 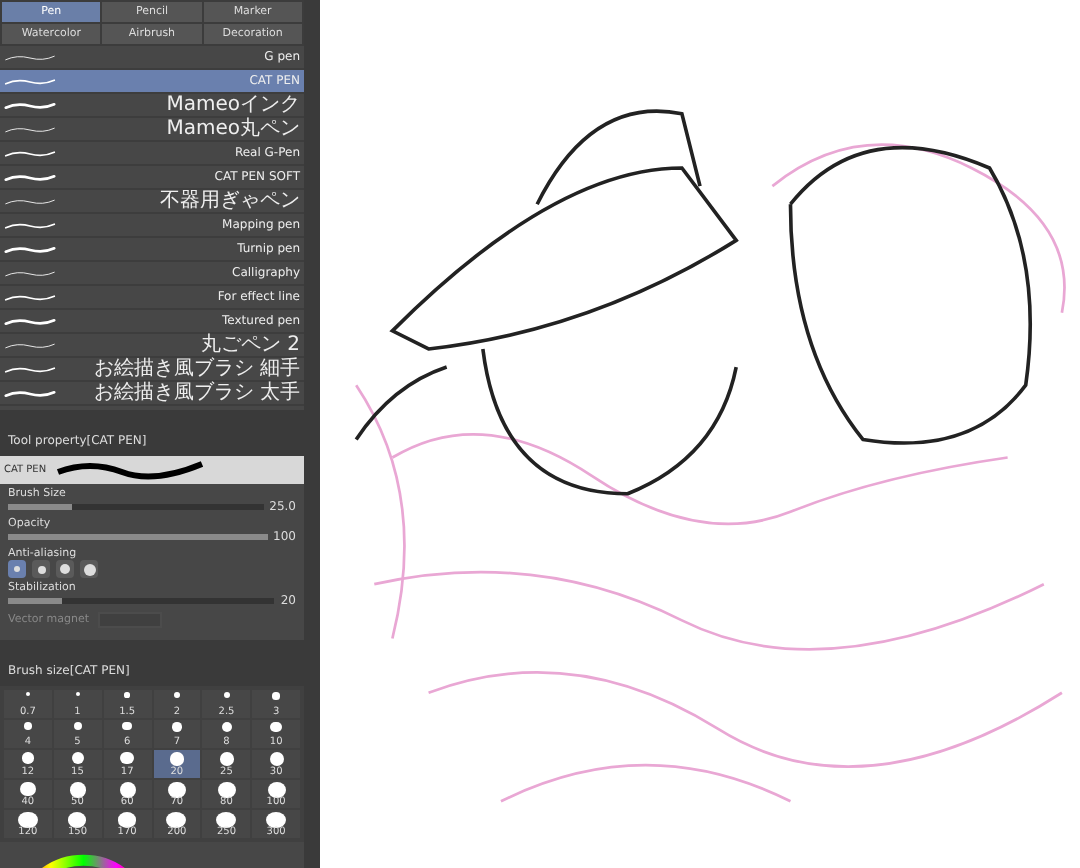 I want to click on brush-item: Mameo丸ペン, so click(x=152, y=130).